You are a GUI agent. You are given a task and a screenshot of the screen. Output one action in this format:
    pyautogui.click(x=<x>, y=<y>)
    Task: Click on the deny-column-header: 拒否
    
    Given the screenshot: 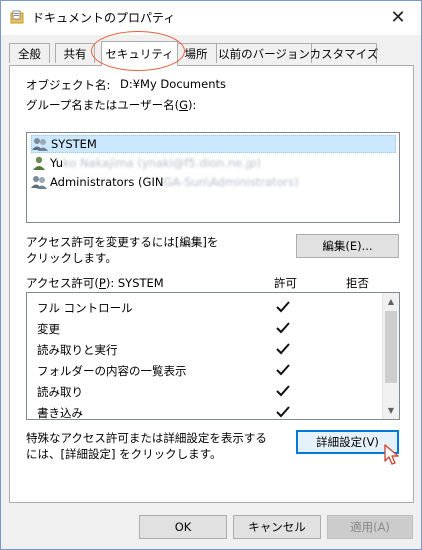 What is the action you would take?
    pyautogui.click(x=357, y=283)
    